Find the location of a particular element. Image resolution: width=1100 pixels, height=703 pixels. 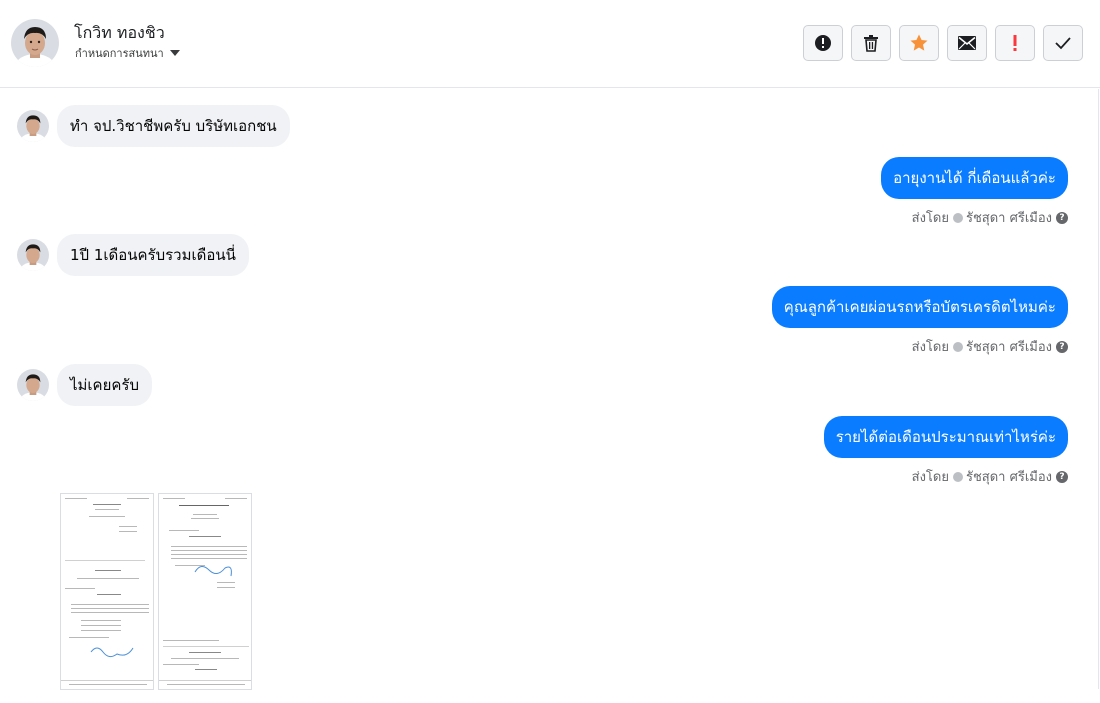

trash-icon is located at coordinates (871, 43).